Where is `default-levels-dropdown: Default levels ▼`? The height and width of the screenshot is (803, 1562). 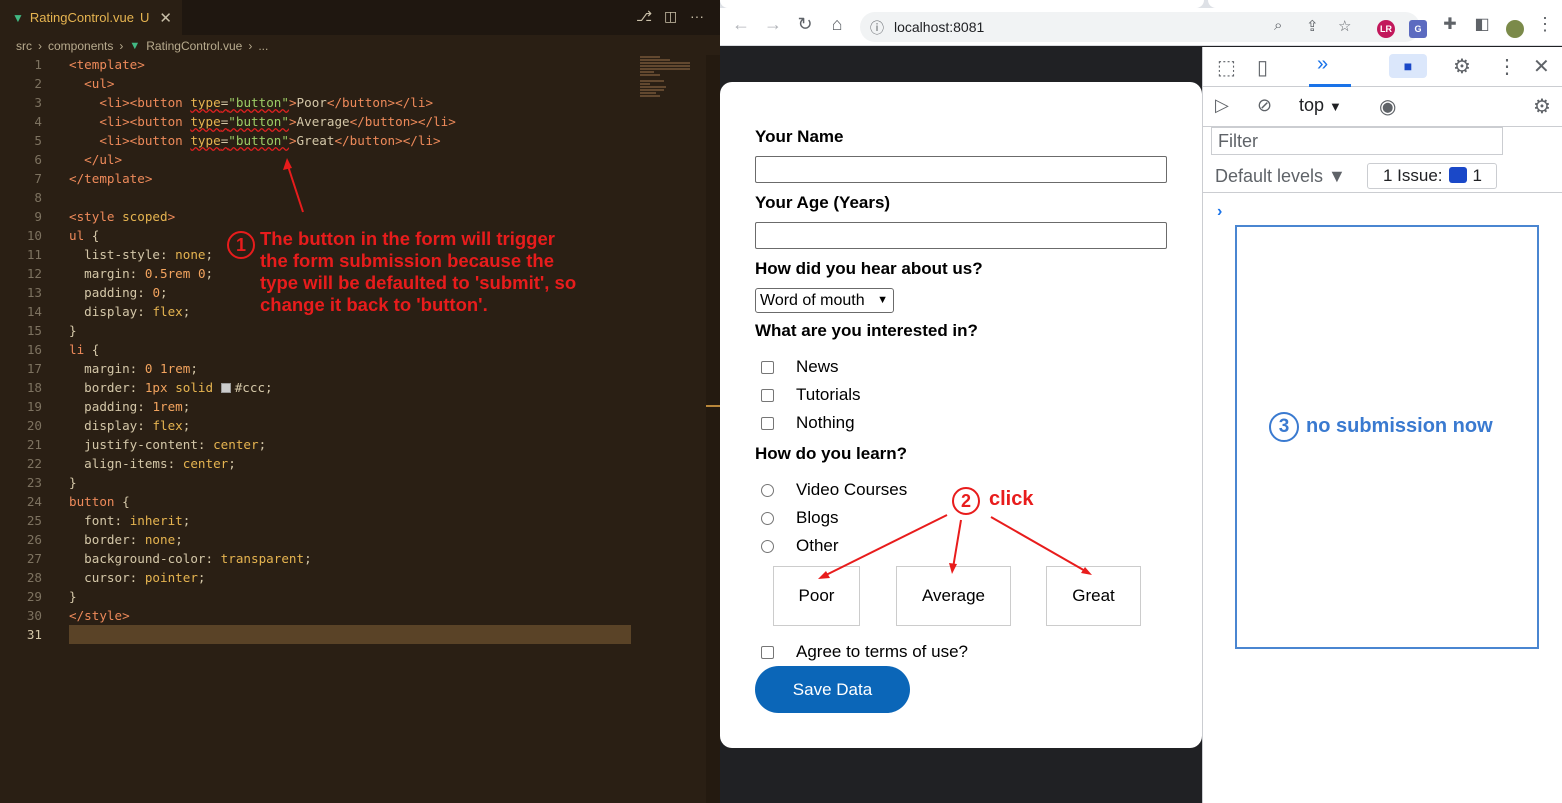
default-levels-dropdown: Default levels ▼ is located at coordinates (1280, 176).